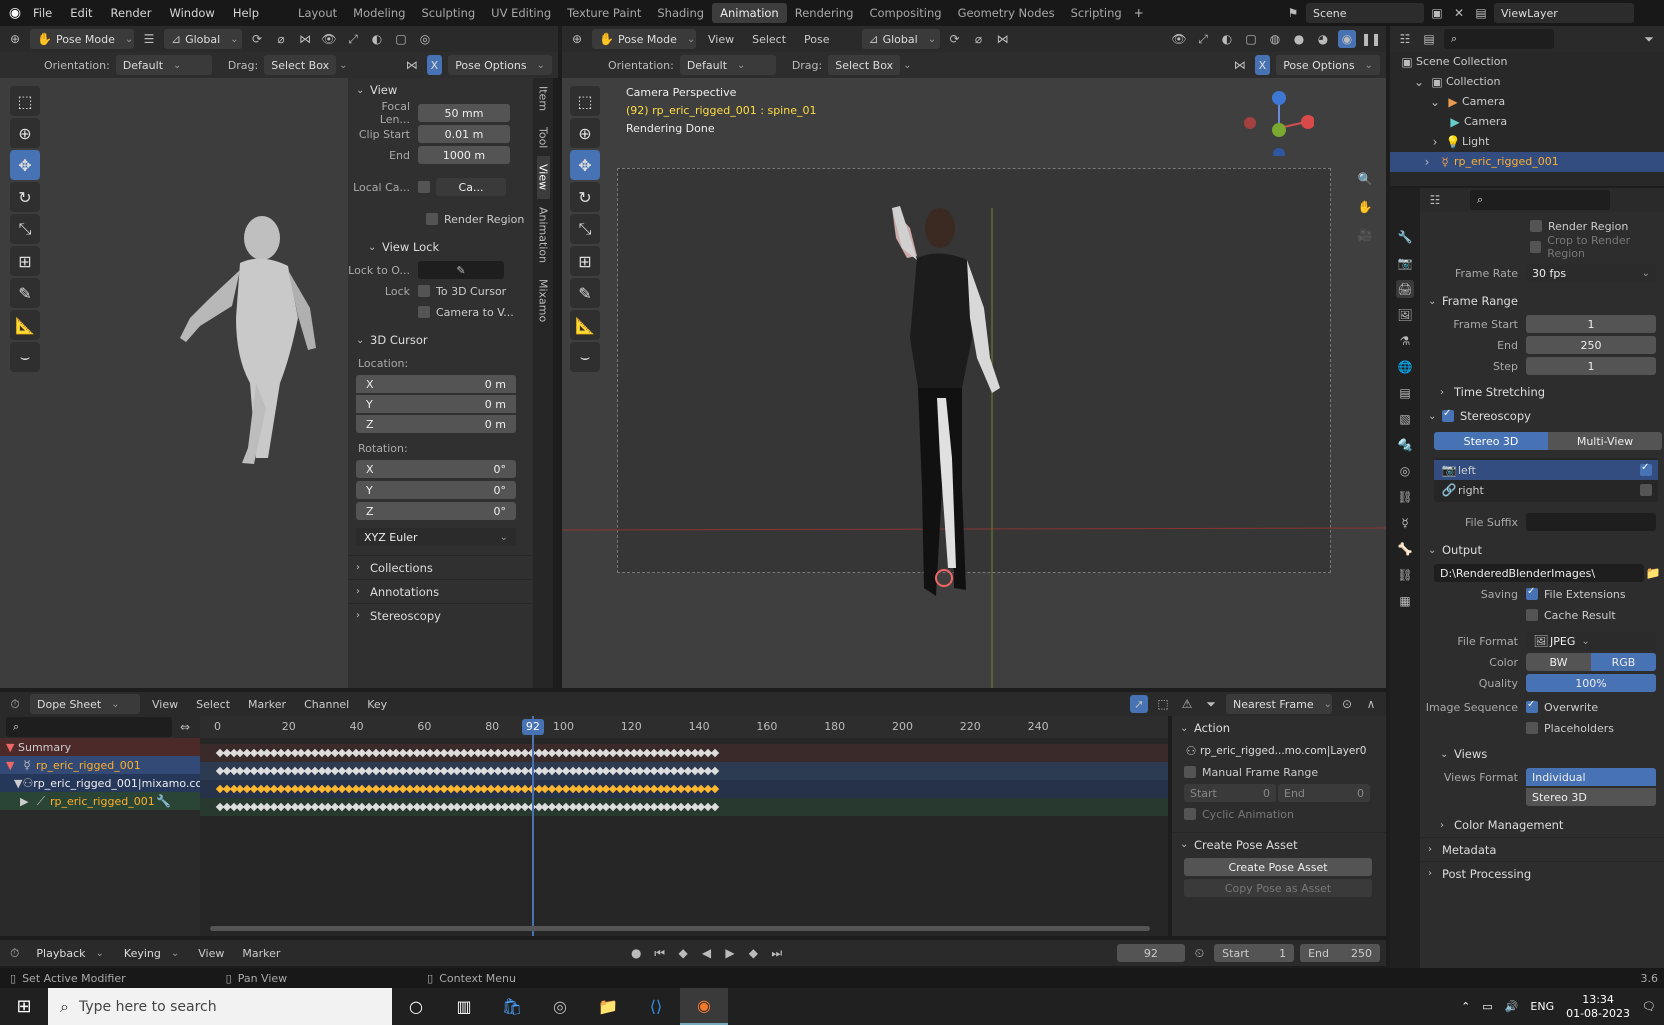 The image size is (1664, 1025). What do you see at coordinates (448, 13) in the screenshot?
I see `tab-sculpting: Sculpting` at bounding box center [448, 13].